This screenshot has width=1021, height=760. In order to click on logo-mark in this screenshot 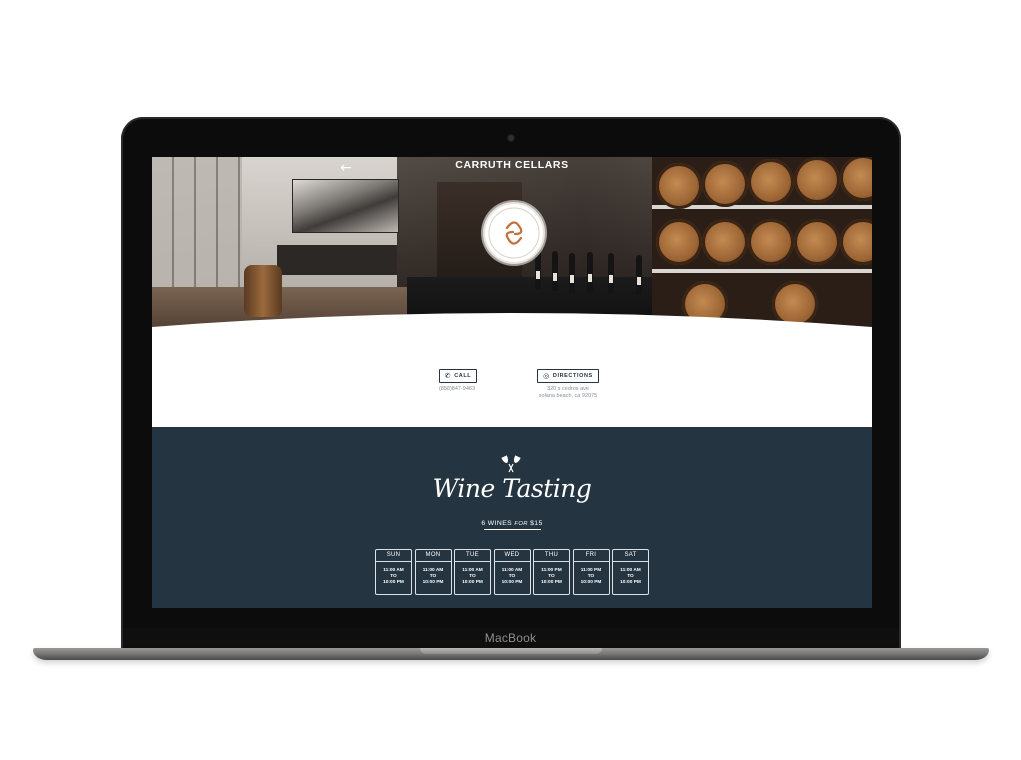, I will do `click(514, 233)`.